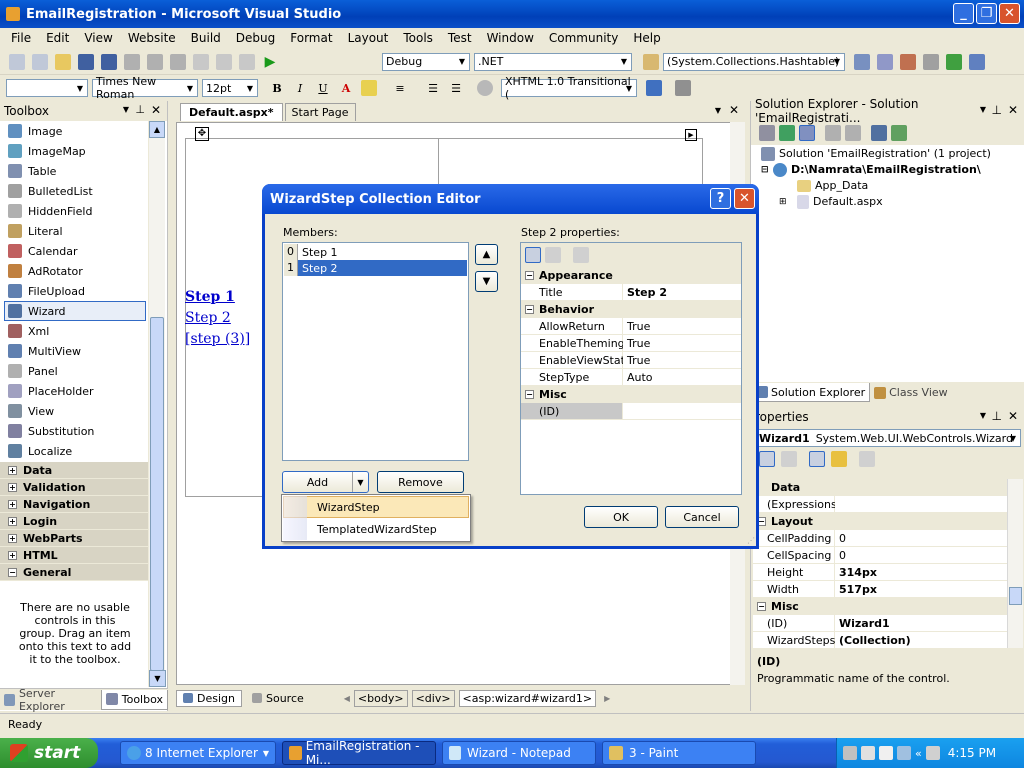 The height and width of the screenshot is (768, 1024). What do you see at coordinates (631, 275) in the screenshot?
I see `category-appearance: − Appearance` at bounding box center [631, 275].